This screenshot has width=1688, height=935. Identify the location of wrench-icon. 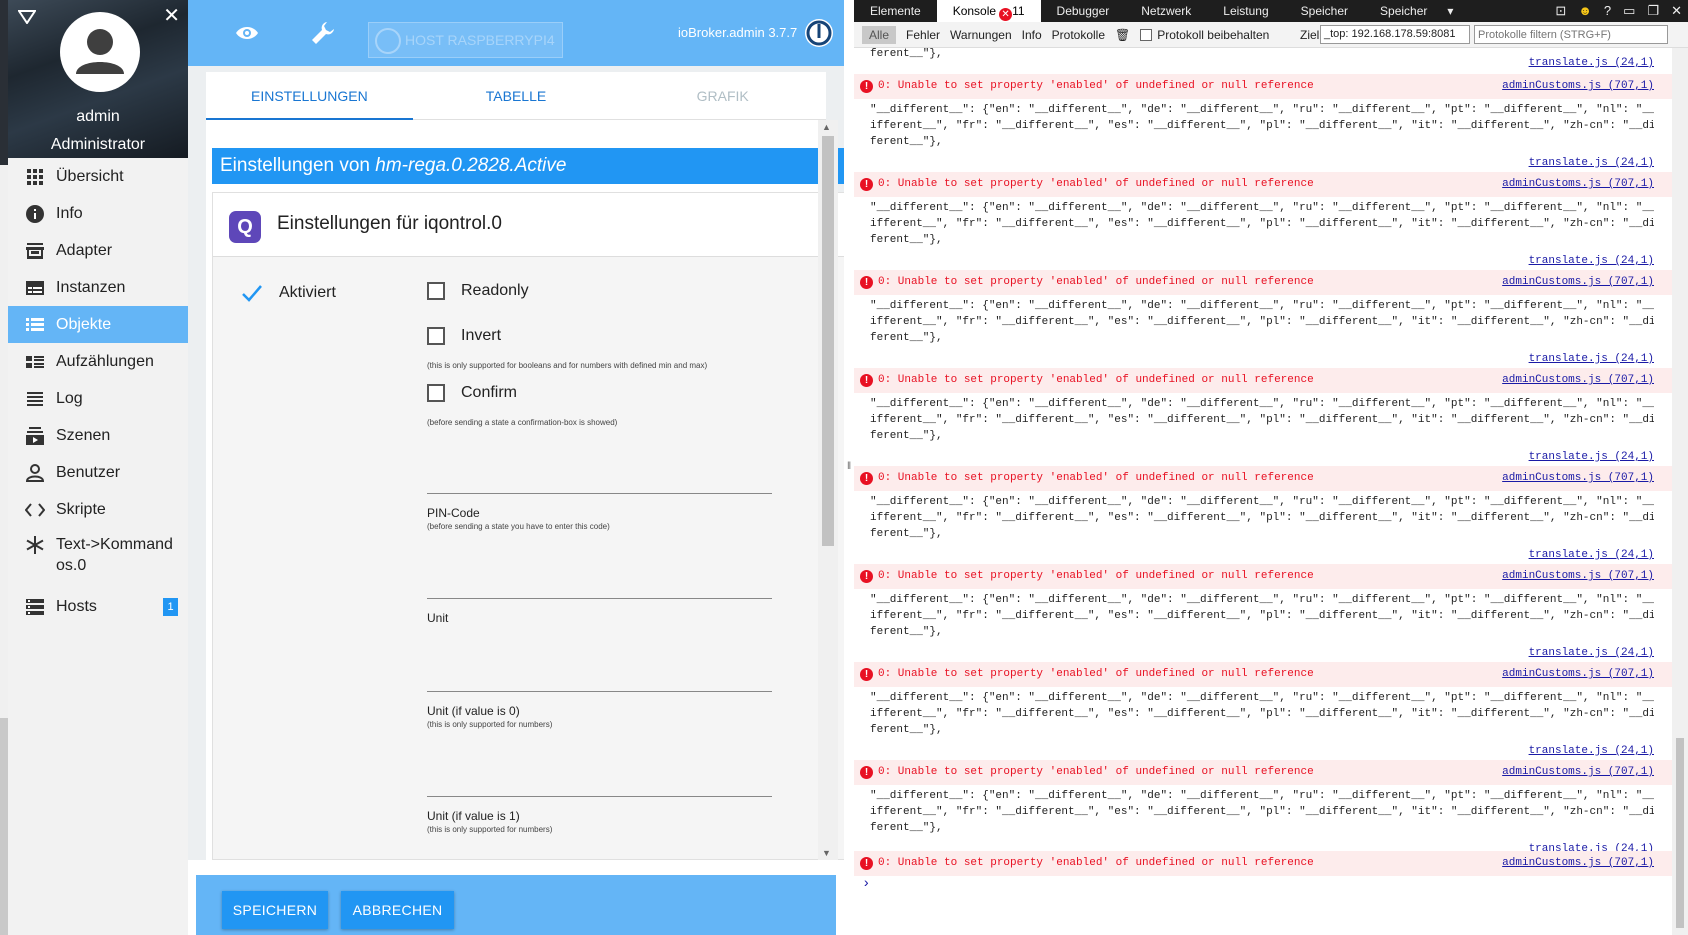
(323, 33).